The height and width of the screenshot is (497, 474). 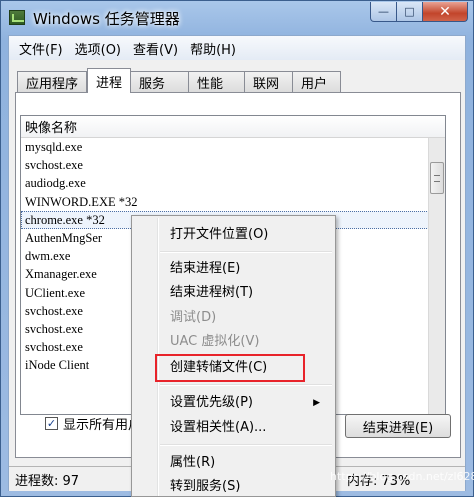 I want to click on scrollbar-thumb, so click(x=437, y=178).